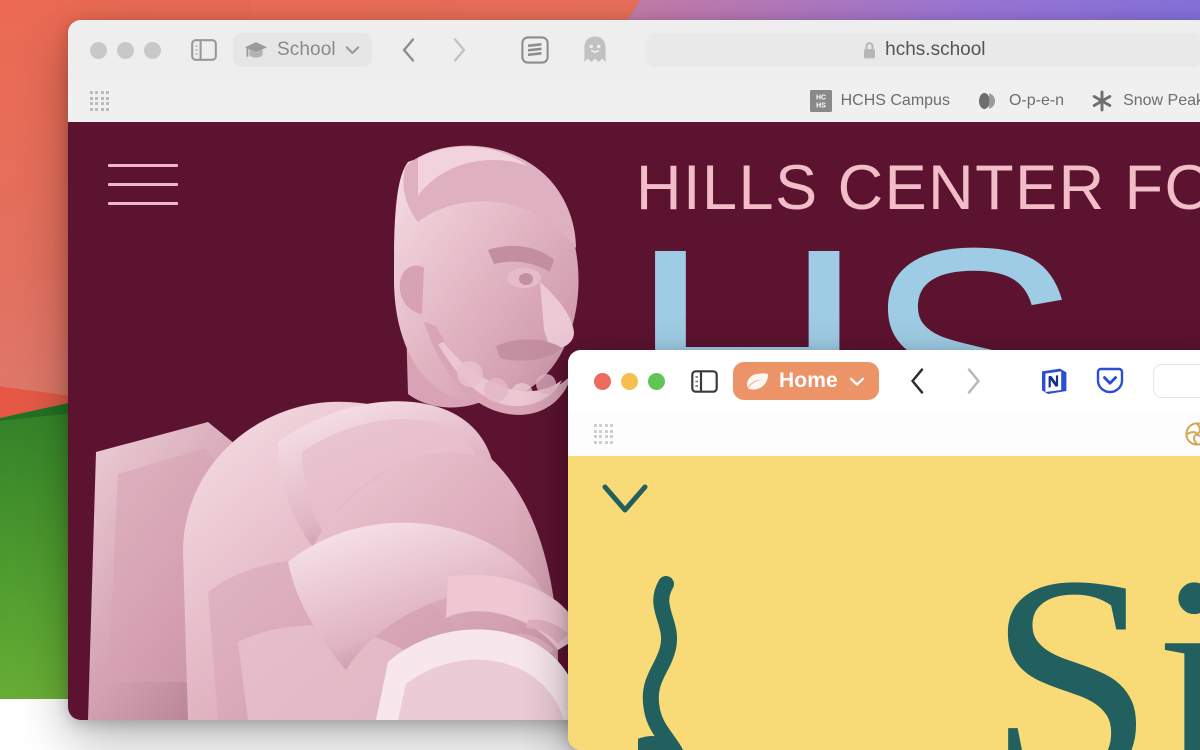  Describe the element at coordinates (884, 381) in the screenshot. I see `window2-toolbar: Home` at that location.